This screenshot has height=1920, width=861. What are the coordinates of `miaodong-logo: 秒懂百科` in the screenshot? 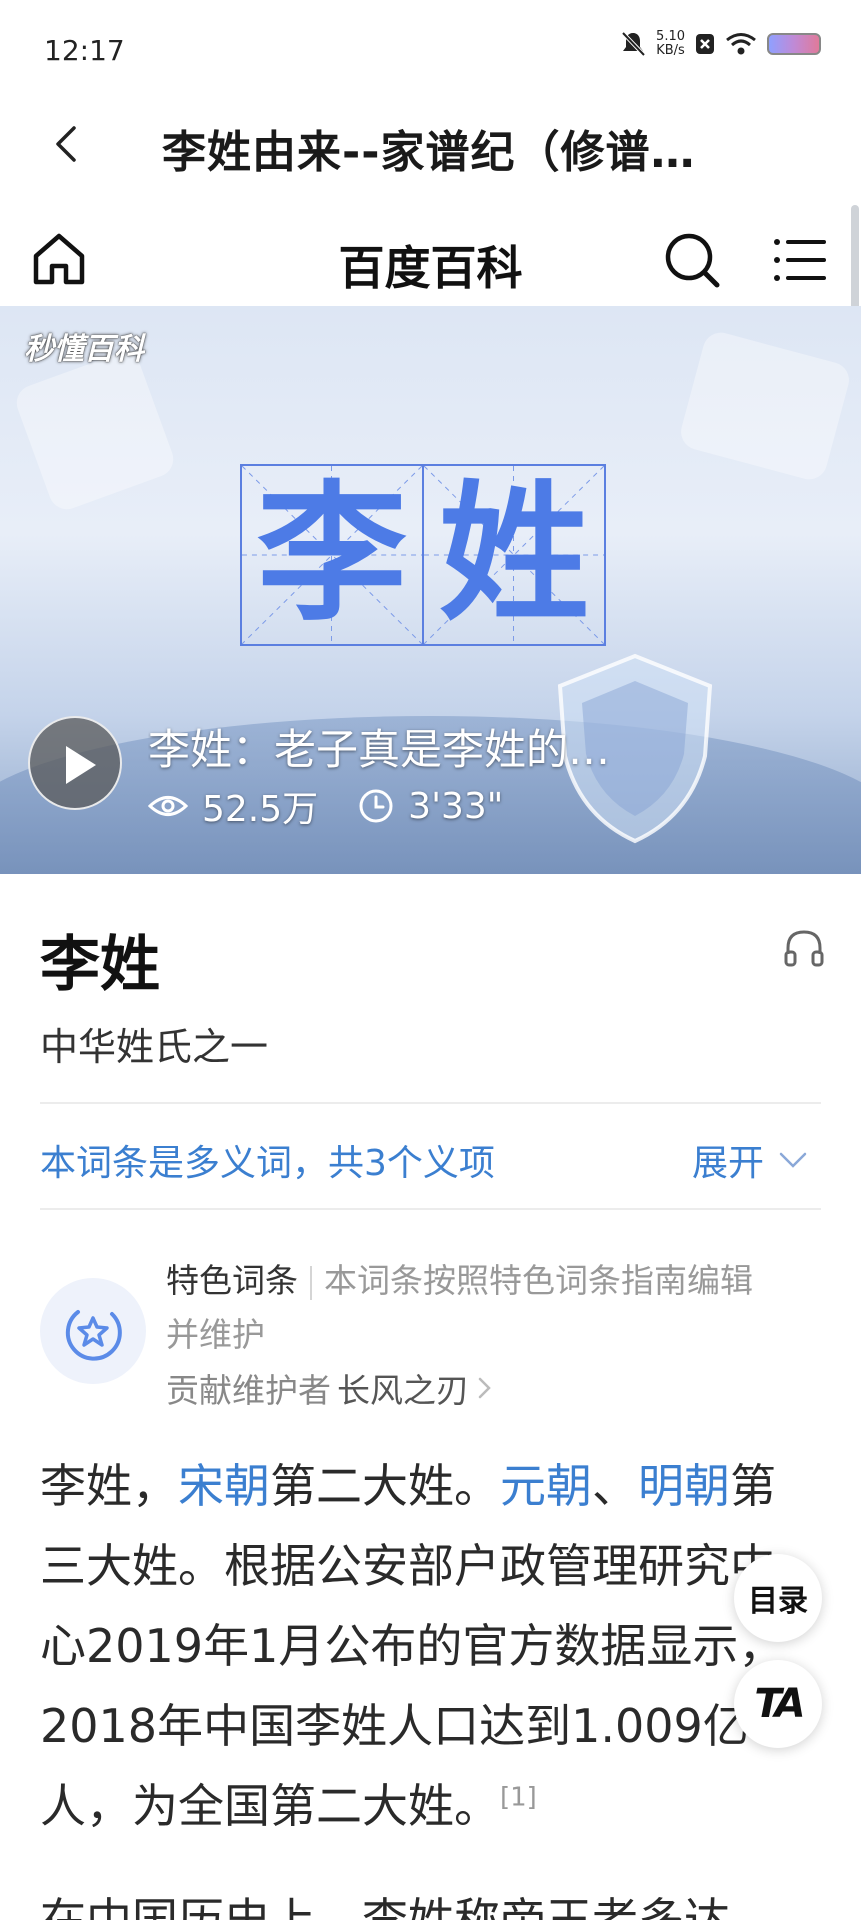 It's located at (84, 349).